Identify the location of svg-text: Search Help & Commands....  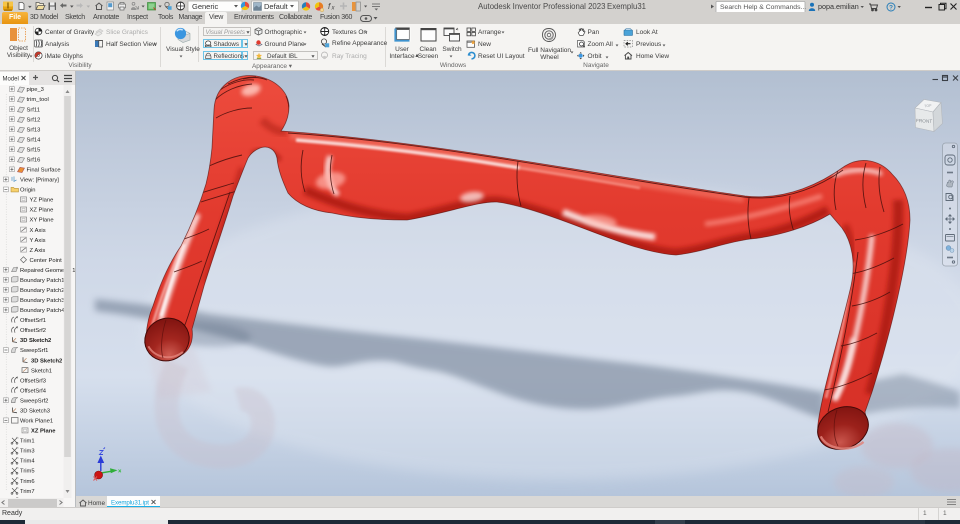
(763, 7).